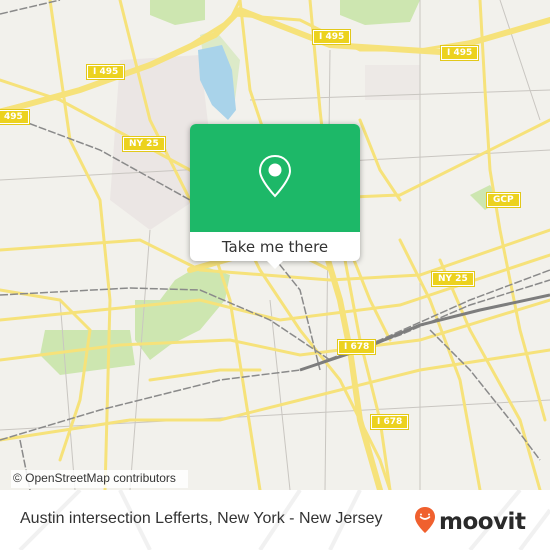 The image size is (550, 550). I want to click on rail-trunk, so click(424, 332).